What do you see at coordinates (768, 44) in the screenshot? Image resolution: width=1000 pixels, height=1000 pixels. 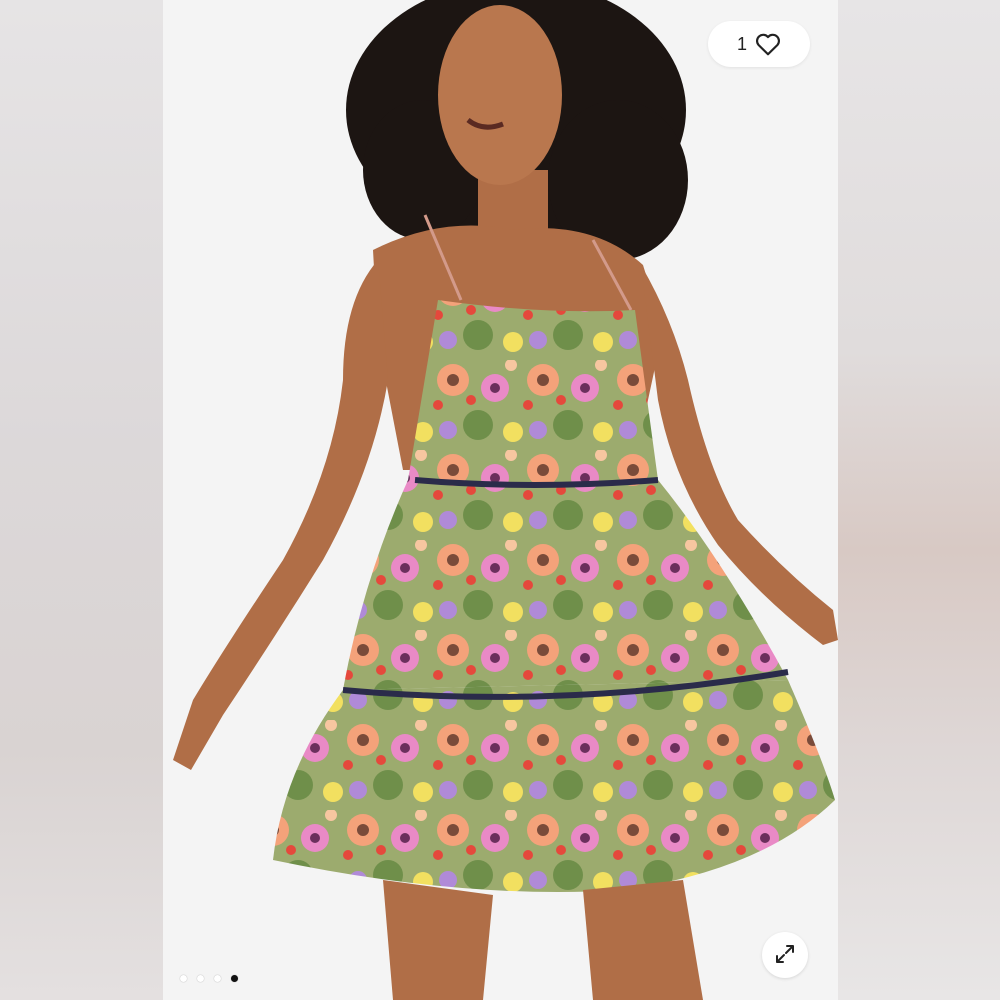 I see `heart-icon` at bounding box center [768, 44].